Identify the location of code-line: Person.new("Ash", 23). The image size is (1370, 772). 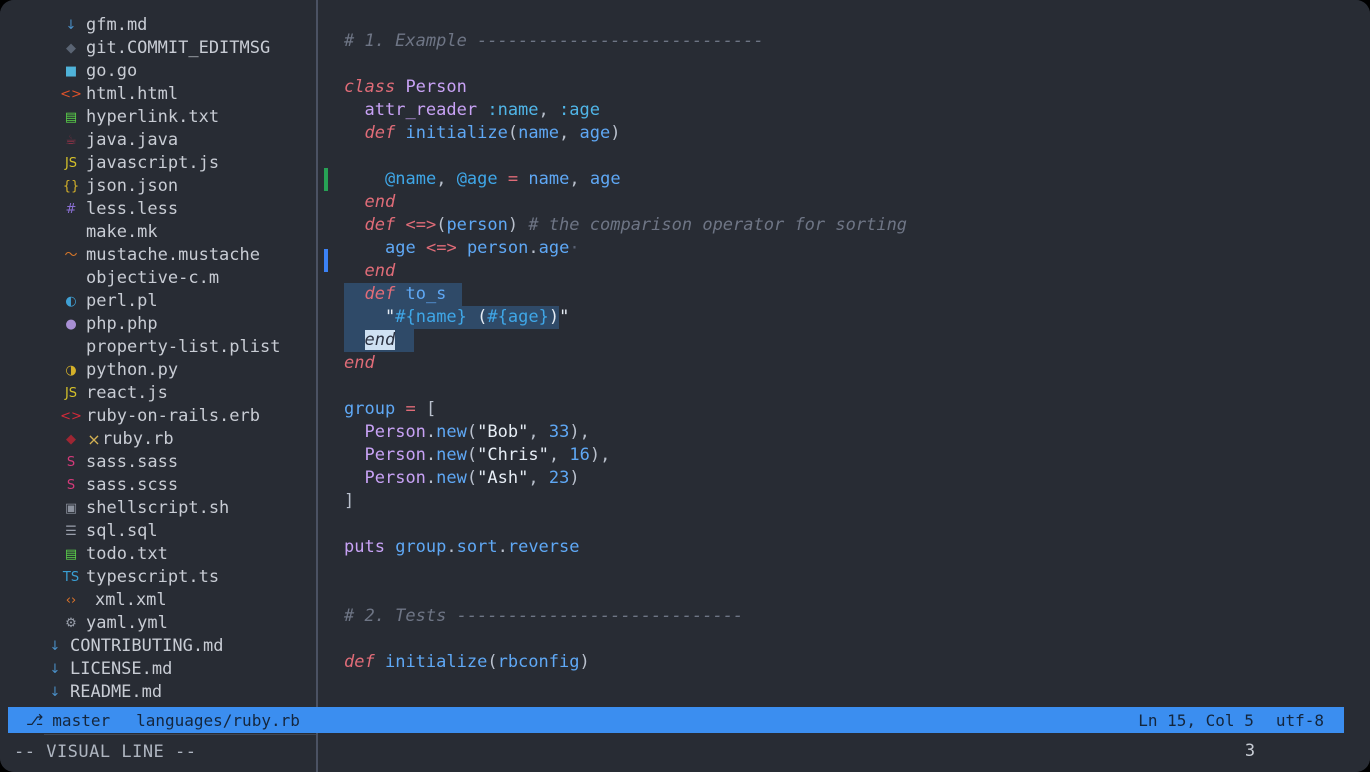
(857, 478).